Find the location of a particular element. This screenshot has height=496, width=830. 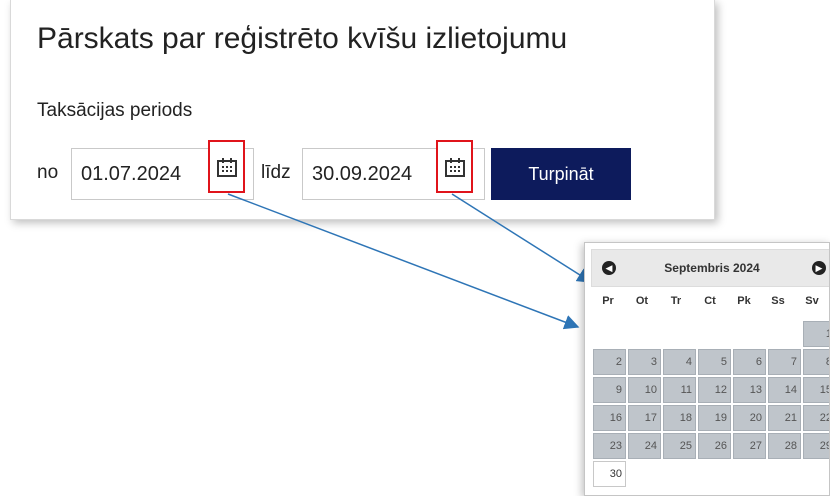

calendar-day: 7 is located at coordinates (784, 362).